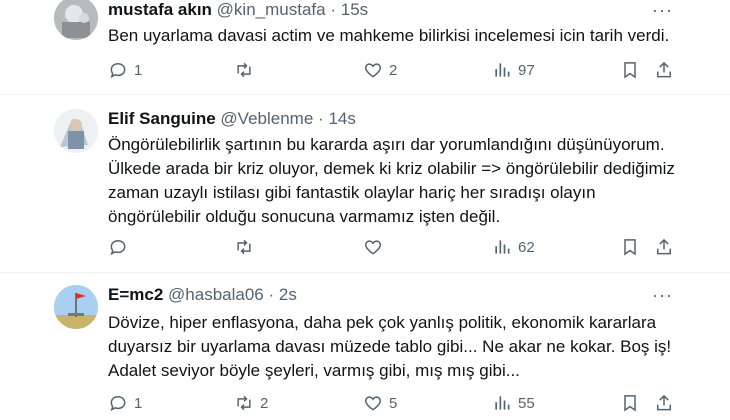 The width and height of the screenshot is (730, 420). I want to click on reply-button, so click(121, 247).